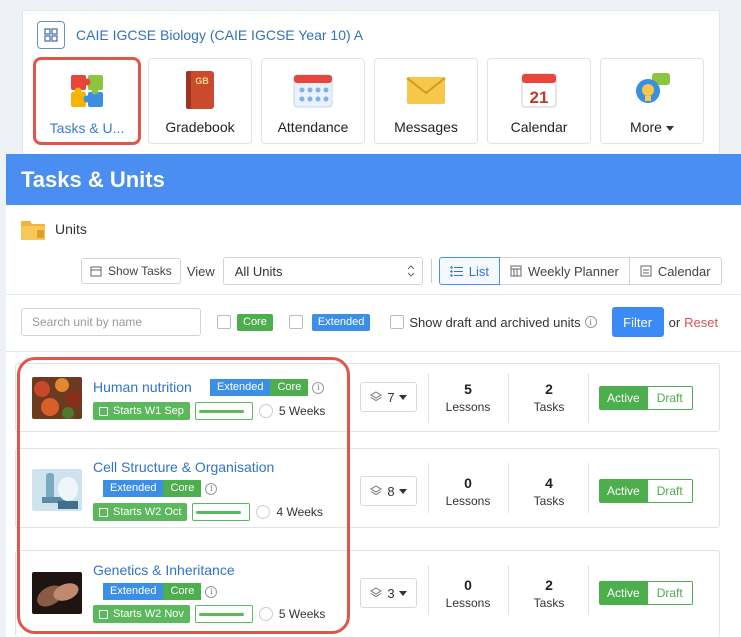  Describe the element at coordinates (549, 491) in the screenshot. I see `tasks-stat: 4 Tasks` at that location.